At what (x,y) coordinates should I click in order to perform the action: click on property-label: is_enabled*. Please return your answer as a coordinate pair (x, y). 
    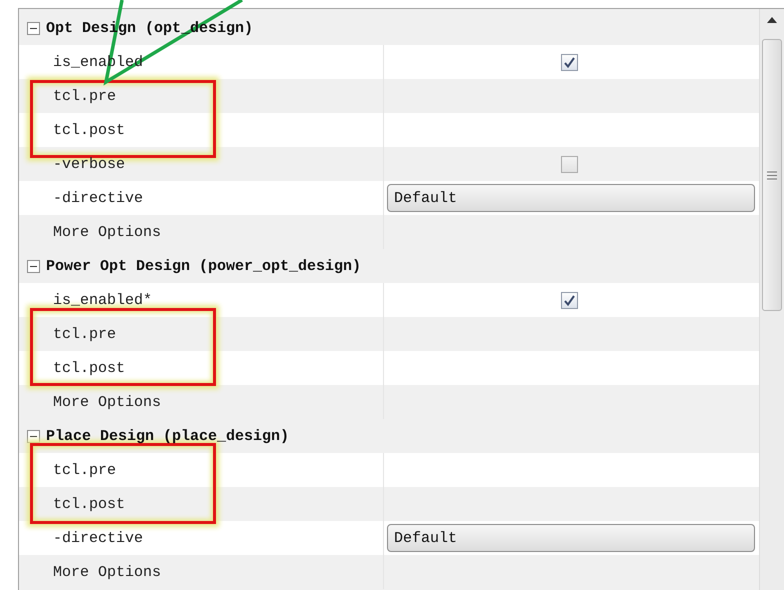
    Looking at the image, I should click on (103, 300).